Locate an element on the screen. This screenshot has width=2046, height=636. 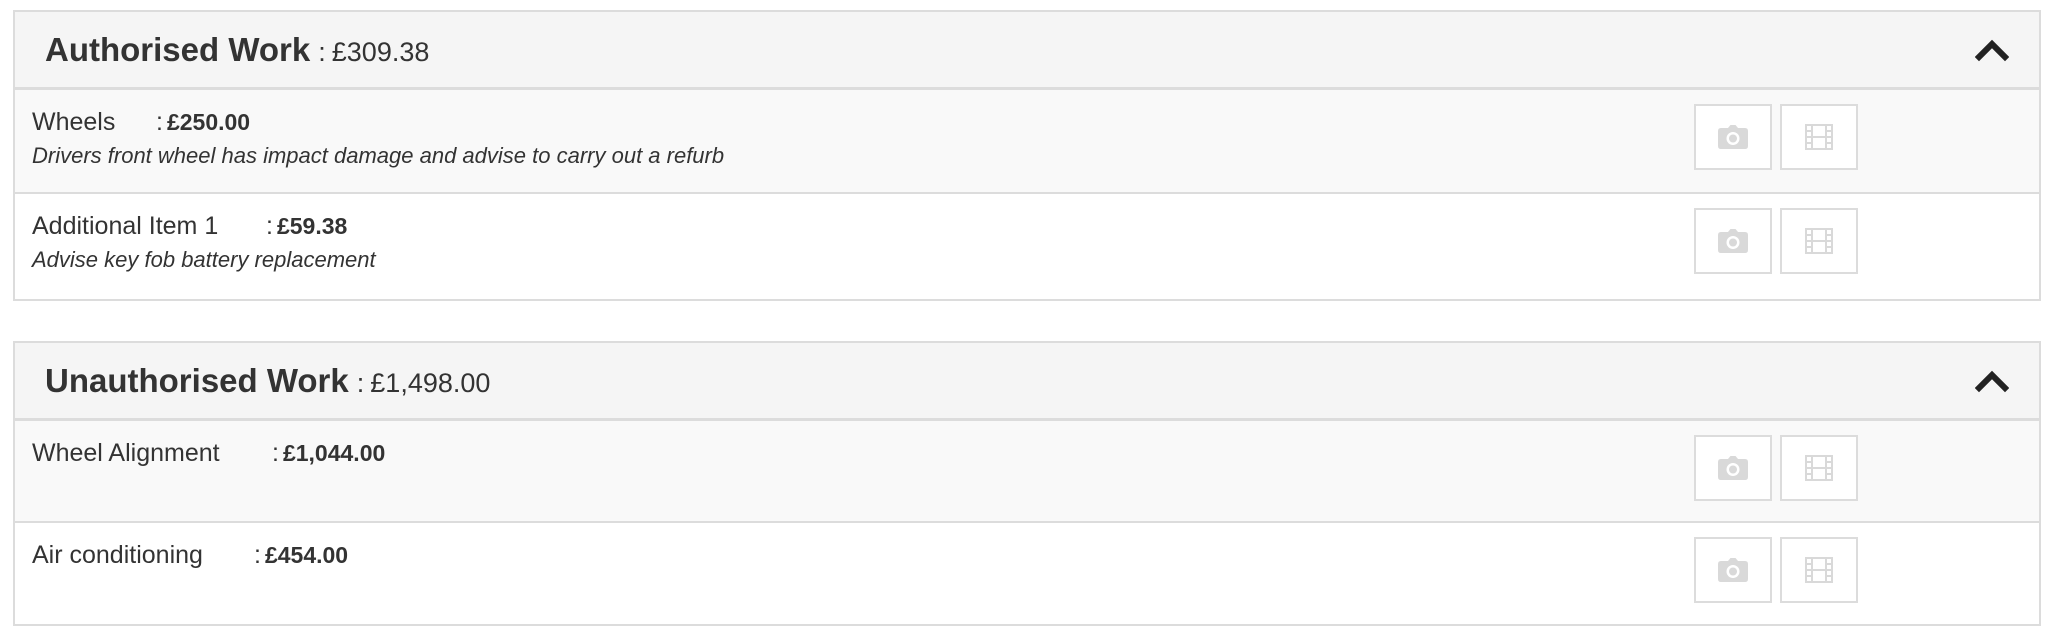
item-name: Wheel Alignment is located at coordinates (126, 453).